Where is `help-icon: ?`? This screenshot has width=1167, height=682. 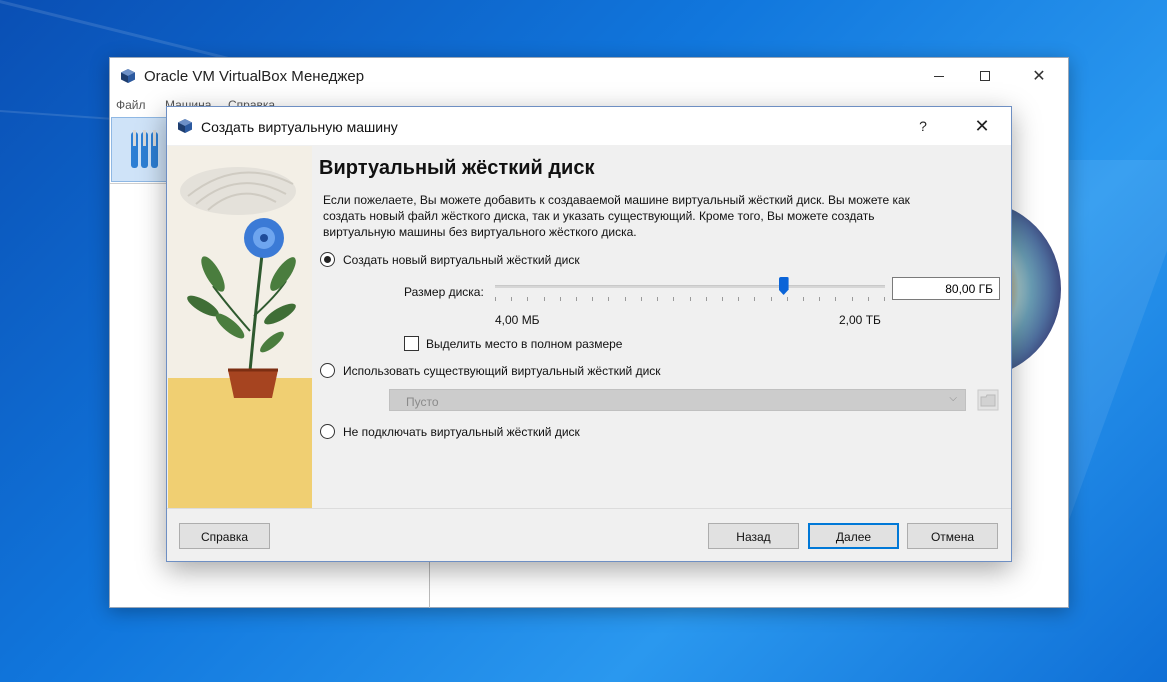
help-icon: ? is located at coordinates (923, 126).